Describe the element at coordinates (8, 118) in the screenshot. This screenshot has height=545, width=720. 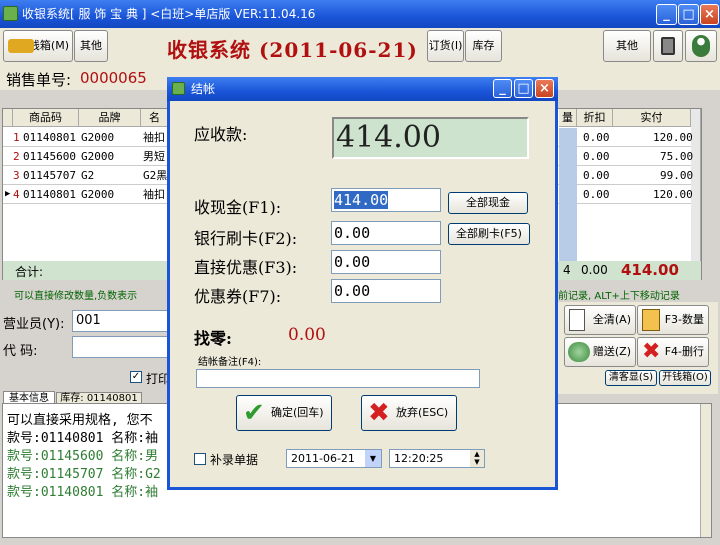
I see `row-header-corner` at that location.